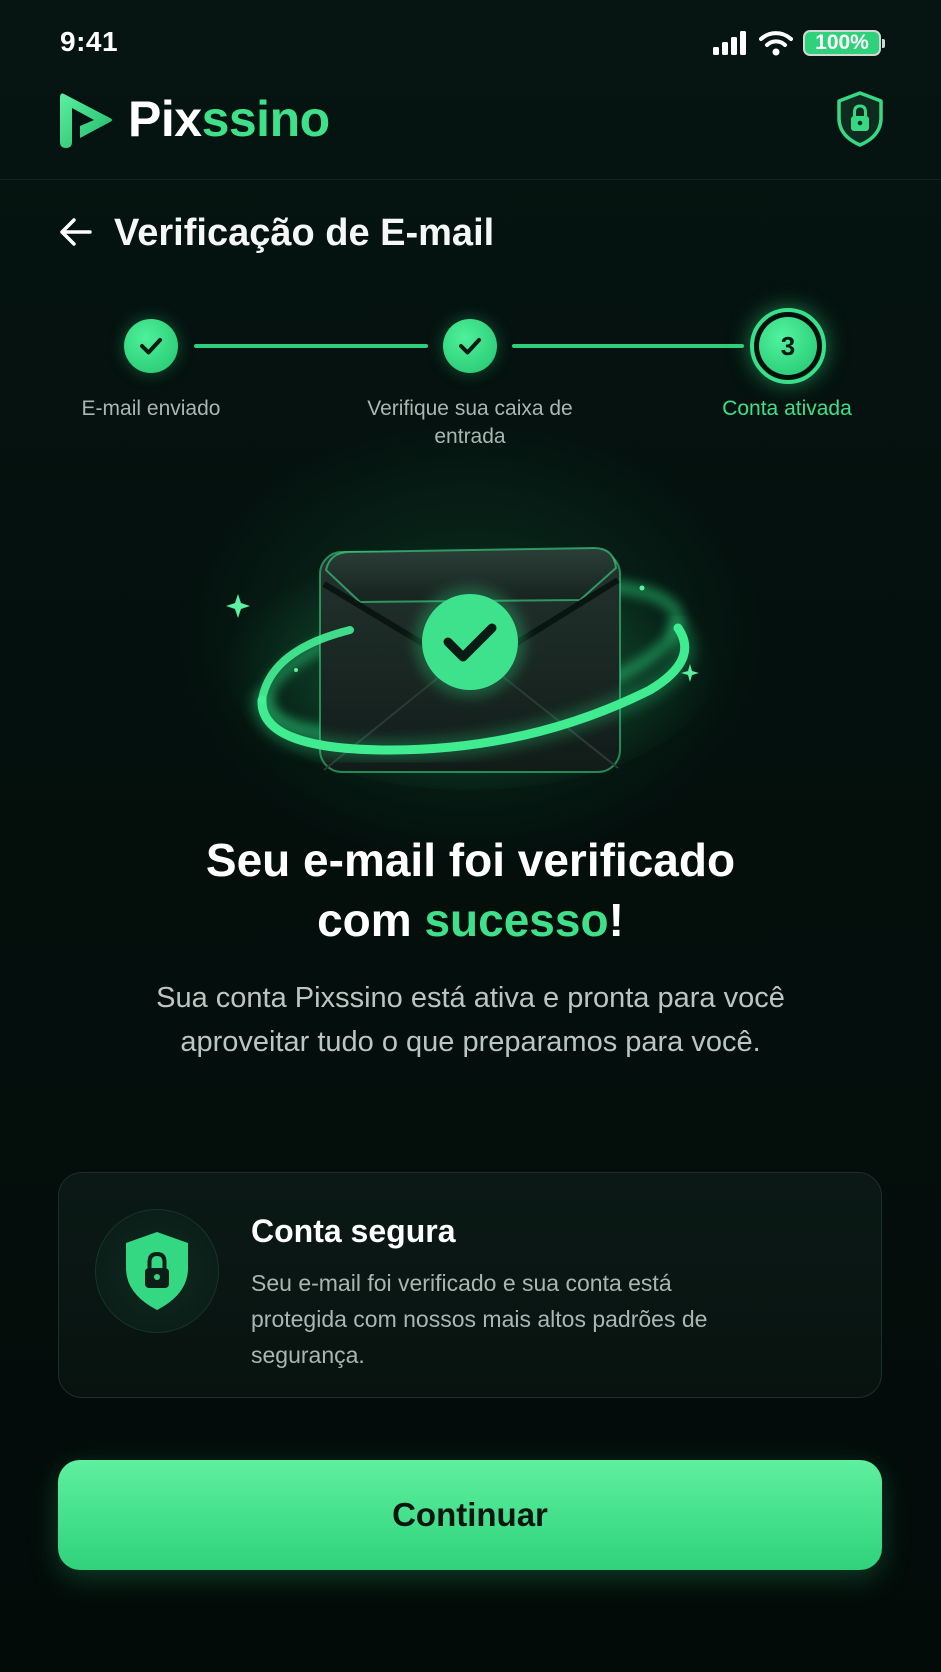  What do you see at coordinates (76, 232) in the screenshot?
I see `back-arrow-icon` at bounding box center [76, 232].